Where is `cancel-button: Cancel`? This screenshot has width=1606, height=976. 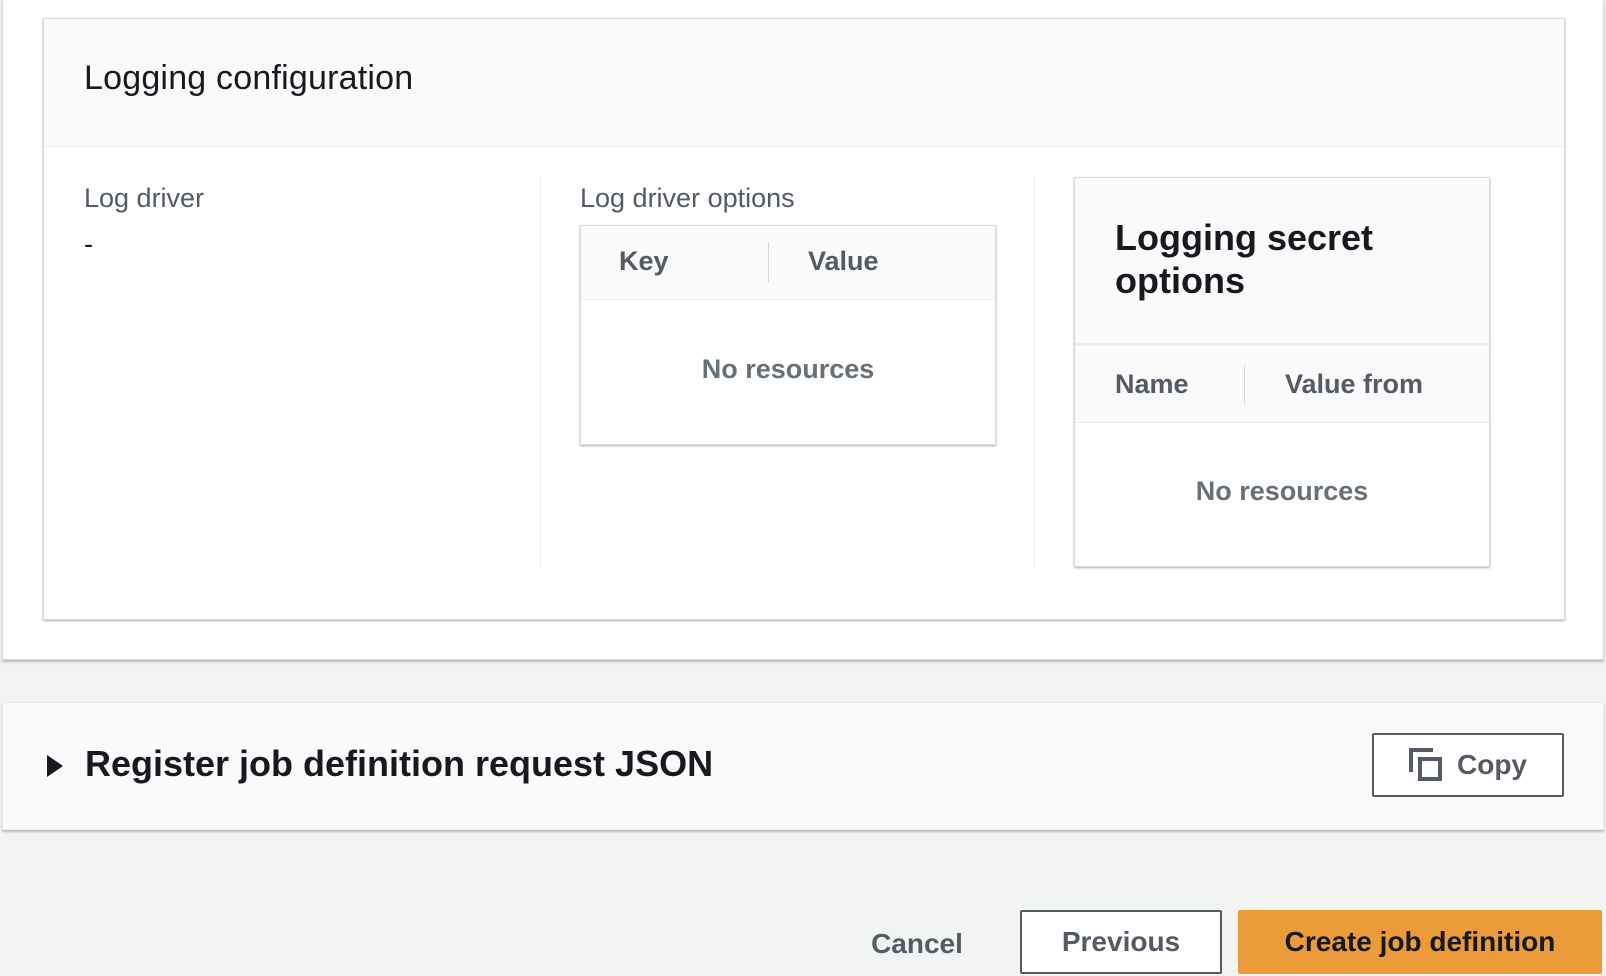 cancel-button: Cancel is located at coordinates (917, 944).